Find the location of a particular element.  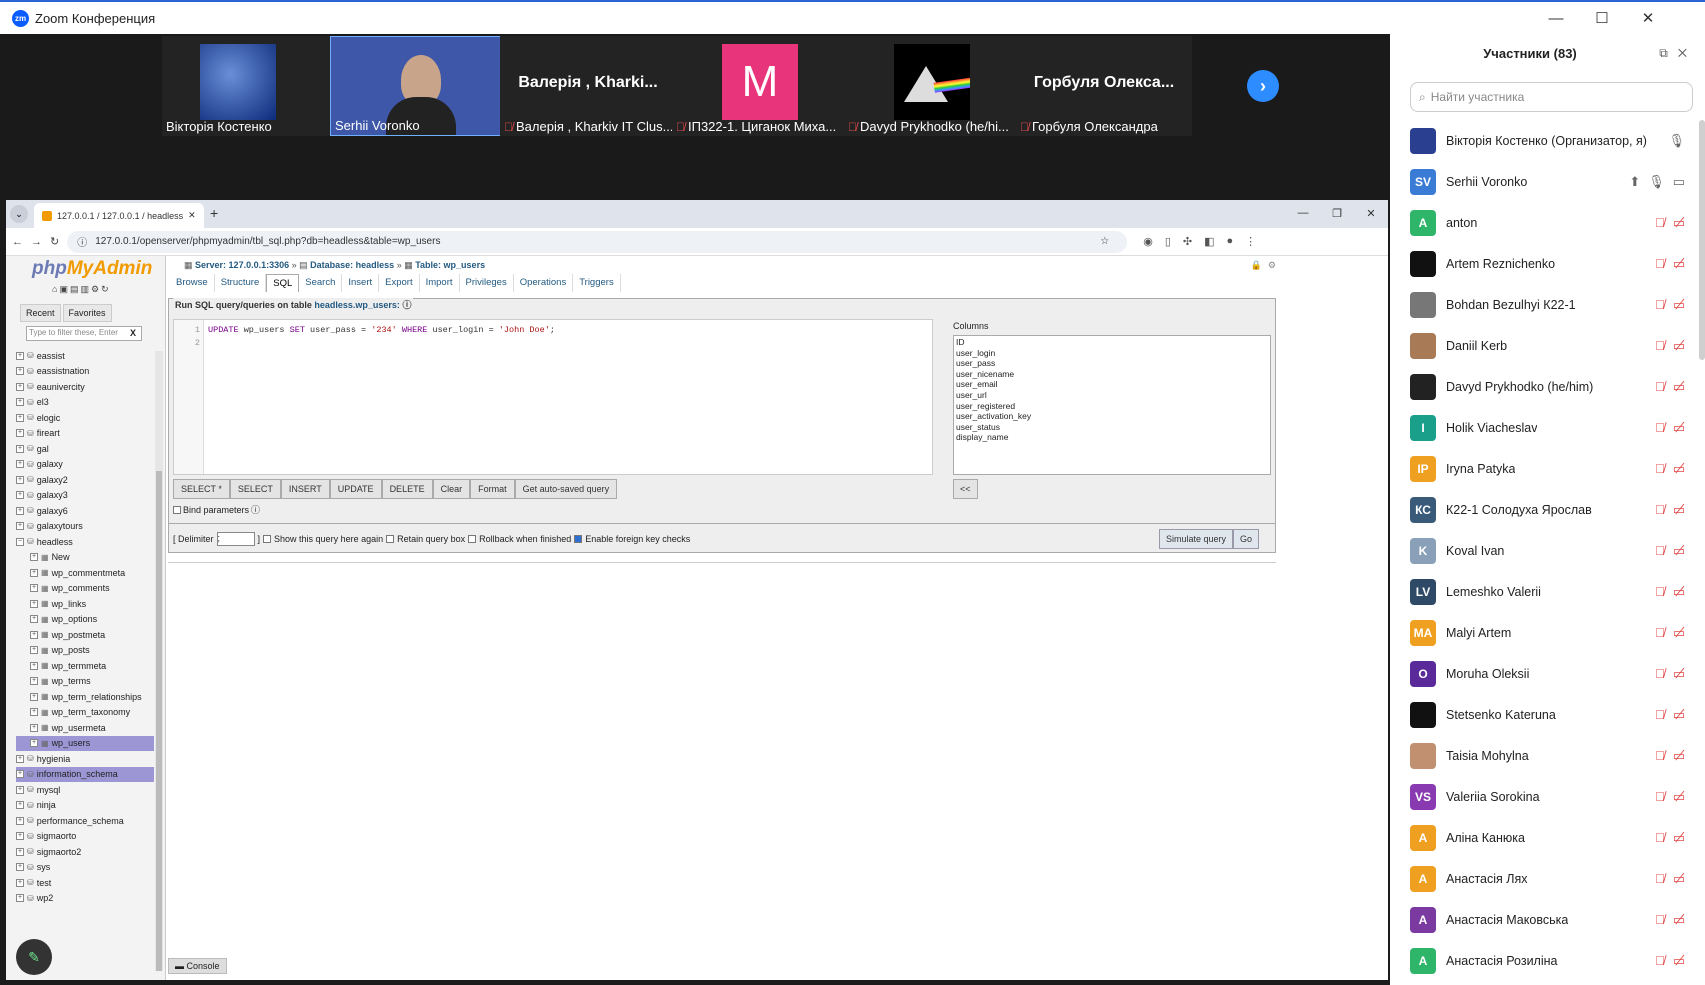

participant-row: Artem Reznichenko 🎙̸▭̸ is located at coordinates (1557, 263).